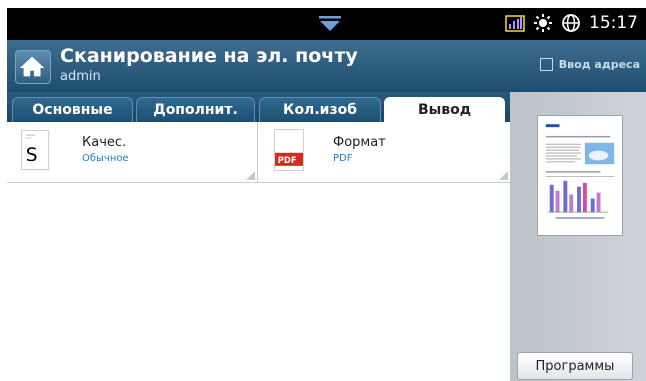 The height and width of the screenshot is (381, 646). I want to click on pdf-file-icon: PDF, so click(289, 150).